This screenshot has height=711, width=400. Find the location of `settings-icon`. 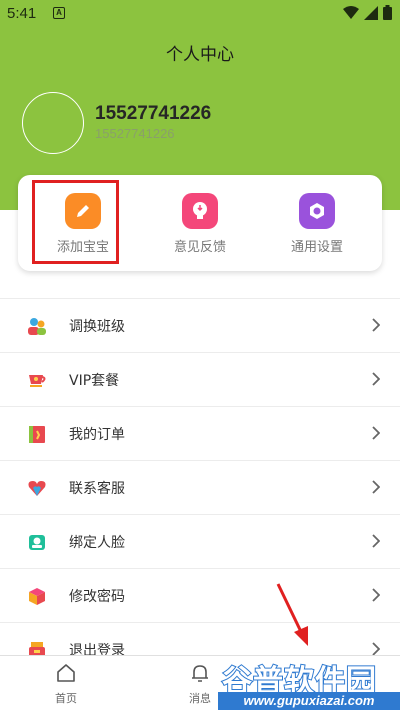

settings-icon is located at coordinates (317, 211).